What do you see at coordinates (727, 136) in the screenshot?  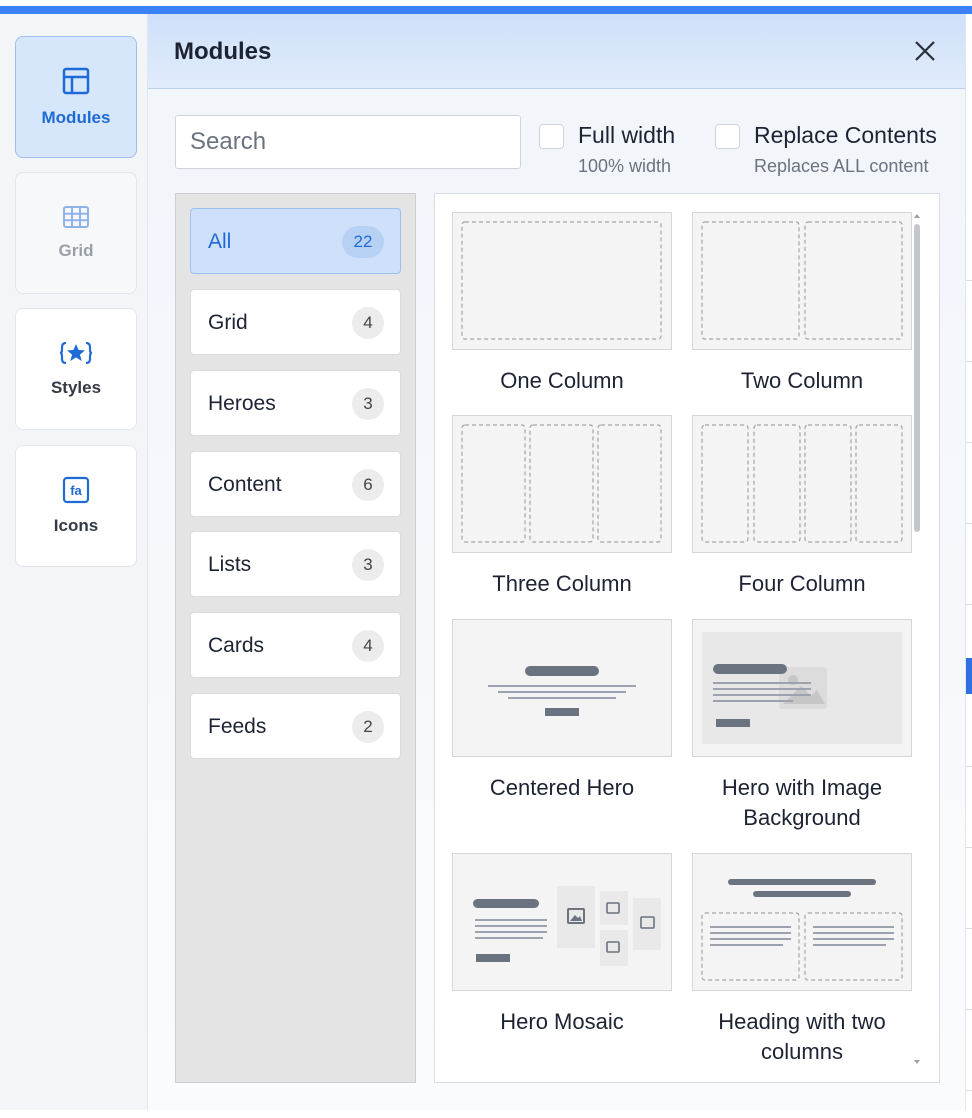 I see `replace-contents-checkbox` at bounding box center [727, 136].